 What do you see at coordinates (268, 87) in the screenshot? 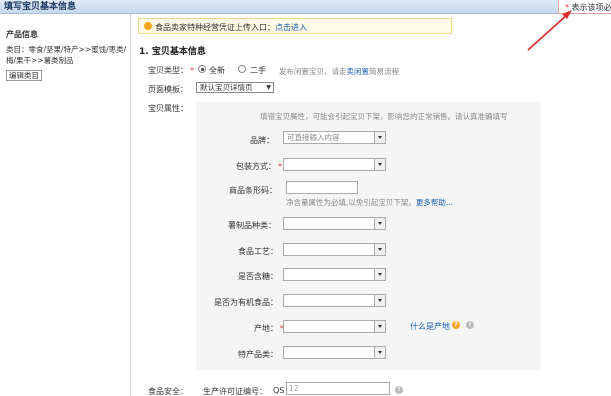
I see `chevron-down-icon: ▼` at bounding box center [268, 87].